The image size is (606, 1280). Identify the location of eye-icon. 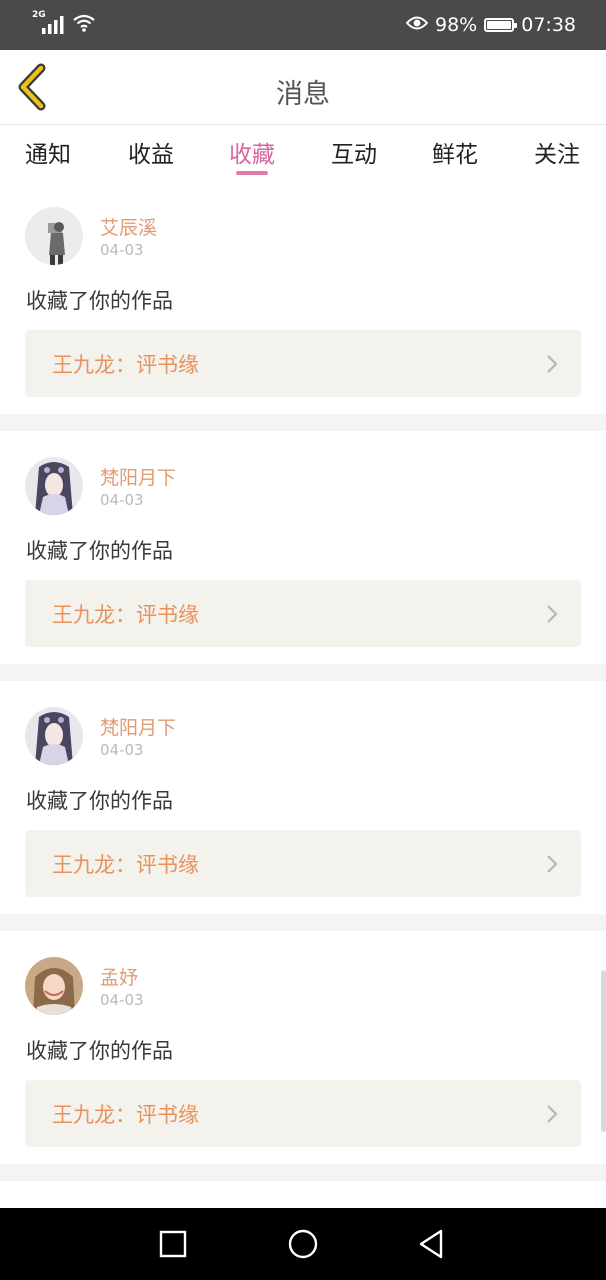
(417, 25).